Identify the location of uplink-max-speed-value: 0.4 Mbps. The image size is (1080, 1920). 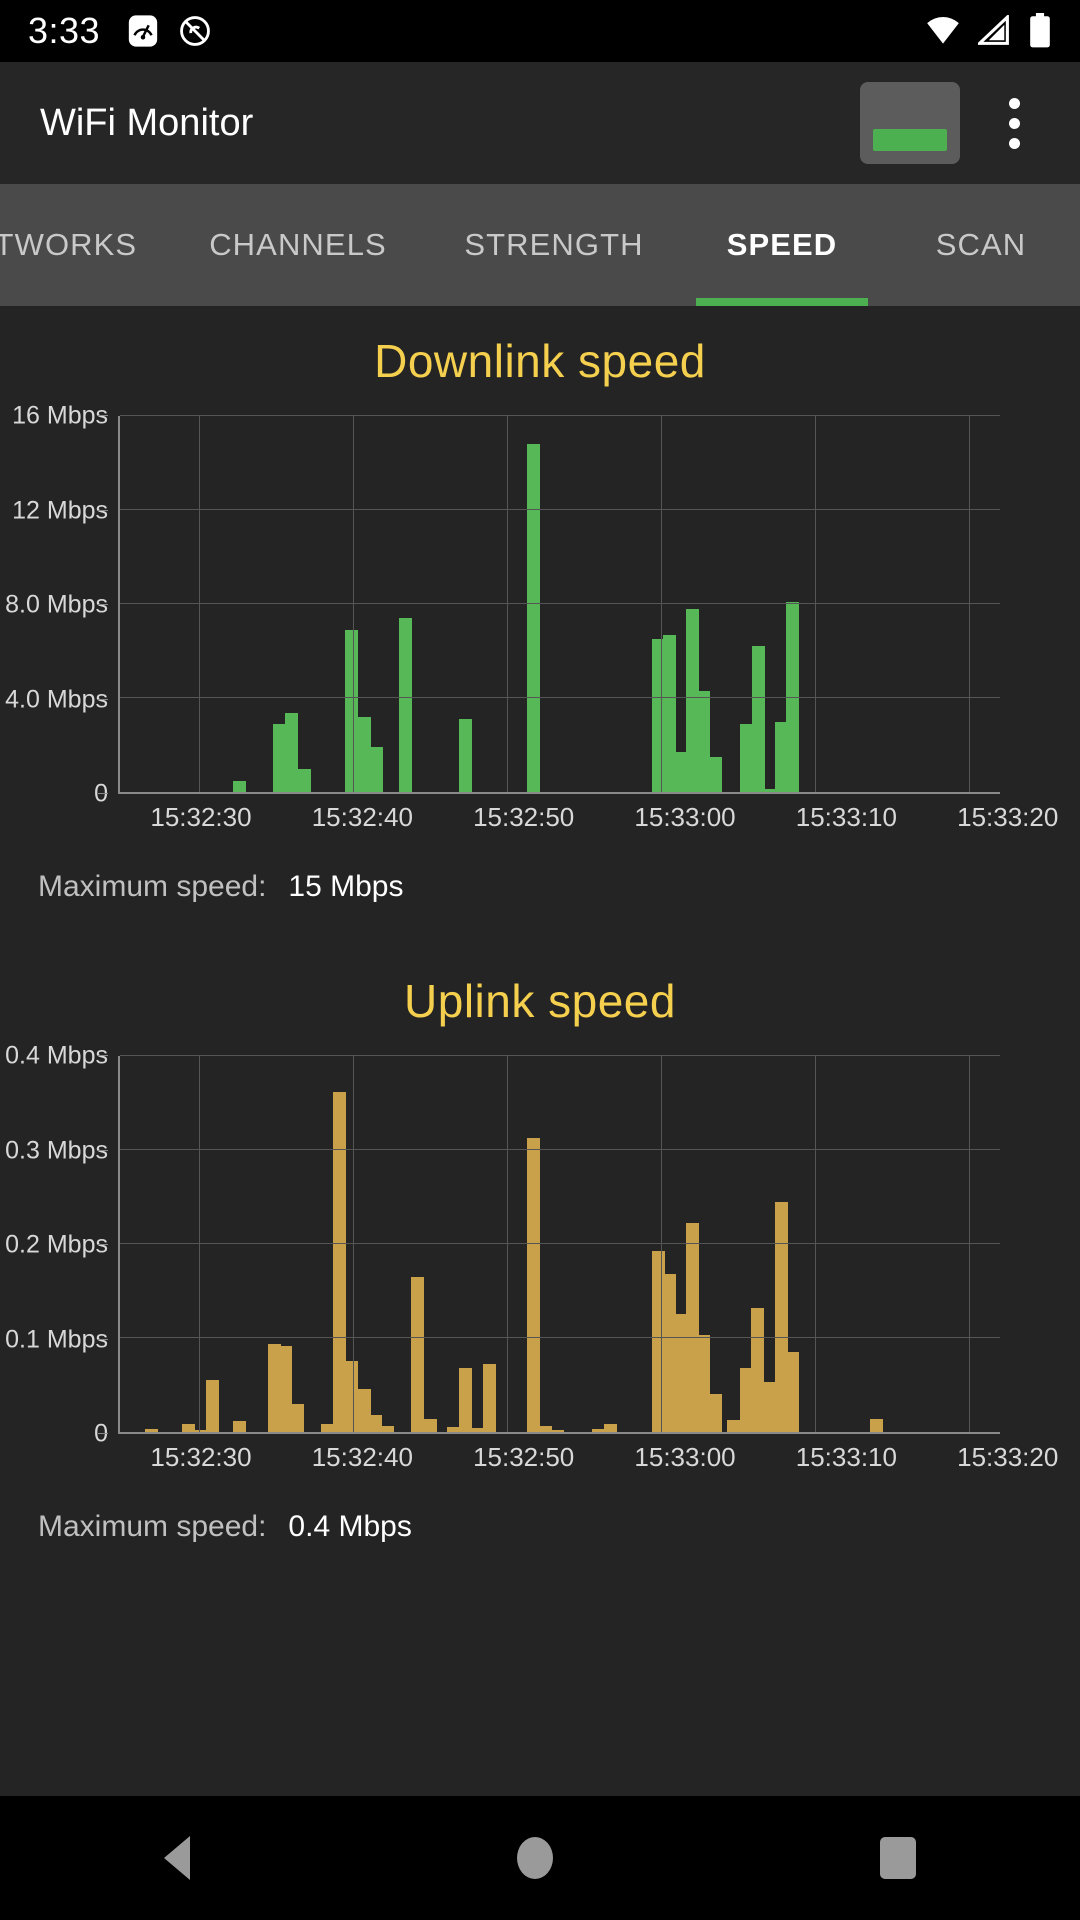
(350, 1526).